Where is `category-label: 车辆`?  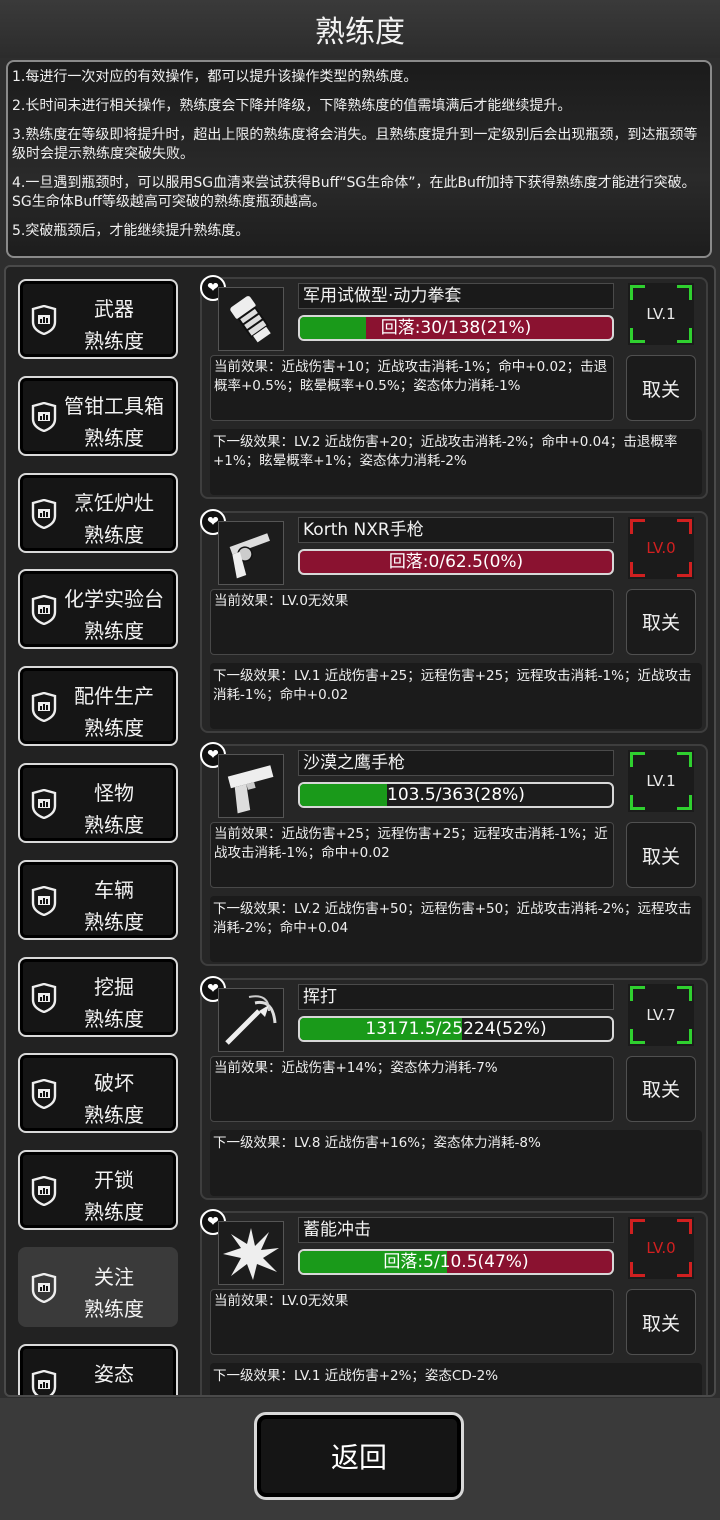
category-label: 车辆 is located at coordinates (114, 889).